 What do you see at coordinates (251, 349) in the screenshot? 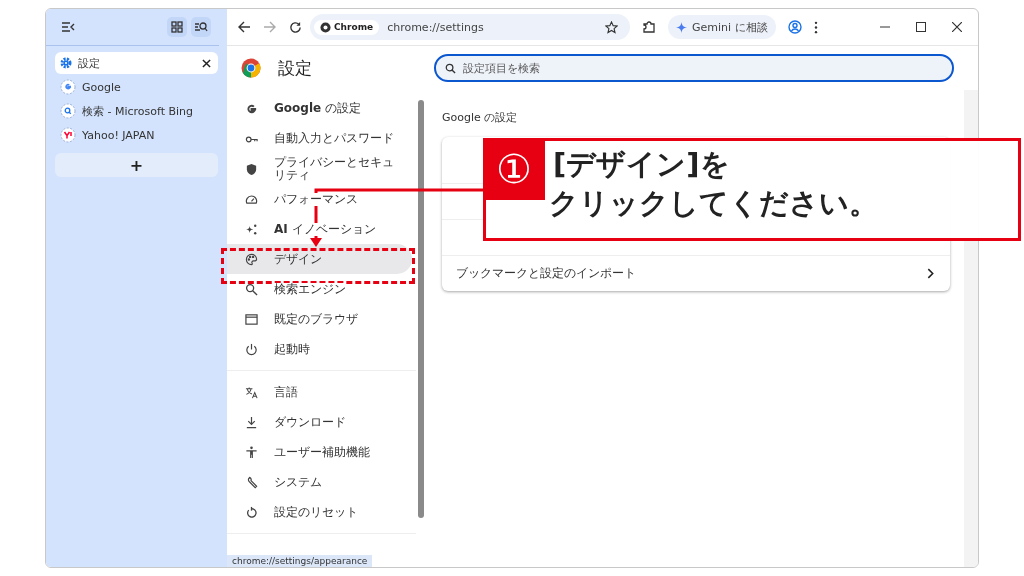
I see `power-icon` at bounding box center [251, 349].